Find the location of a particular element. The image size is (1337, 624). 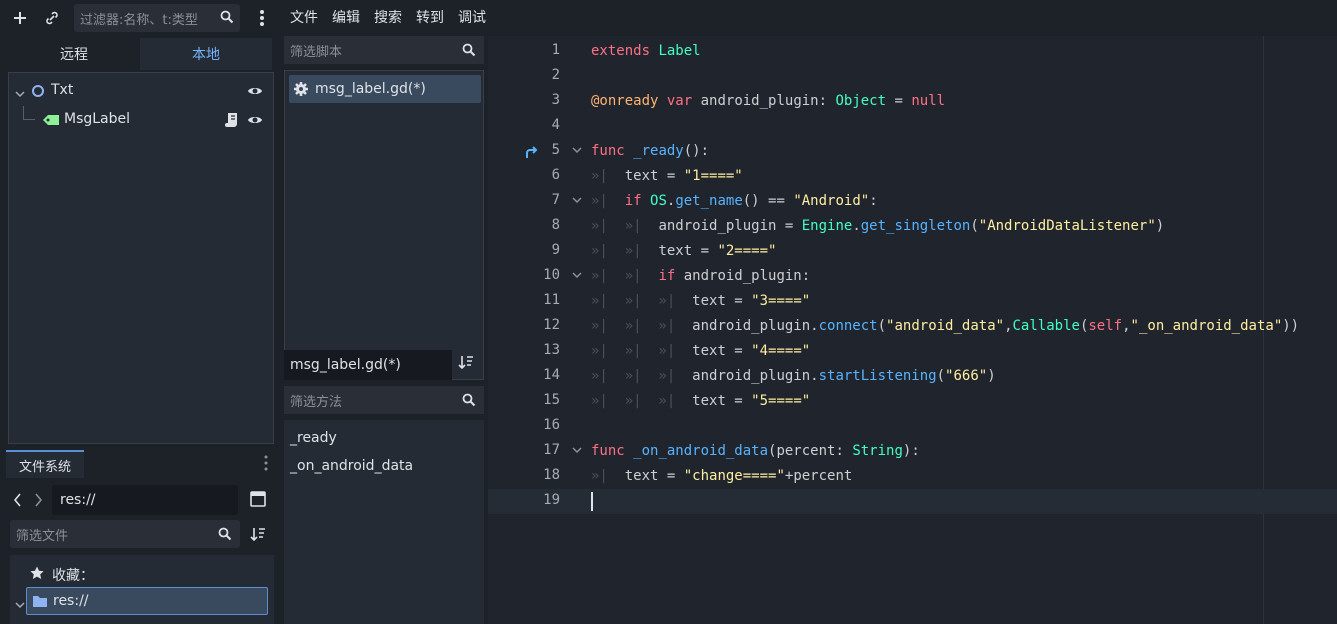

current-script-name: msg_label.gd(*) is located at coordinates (368, 365).